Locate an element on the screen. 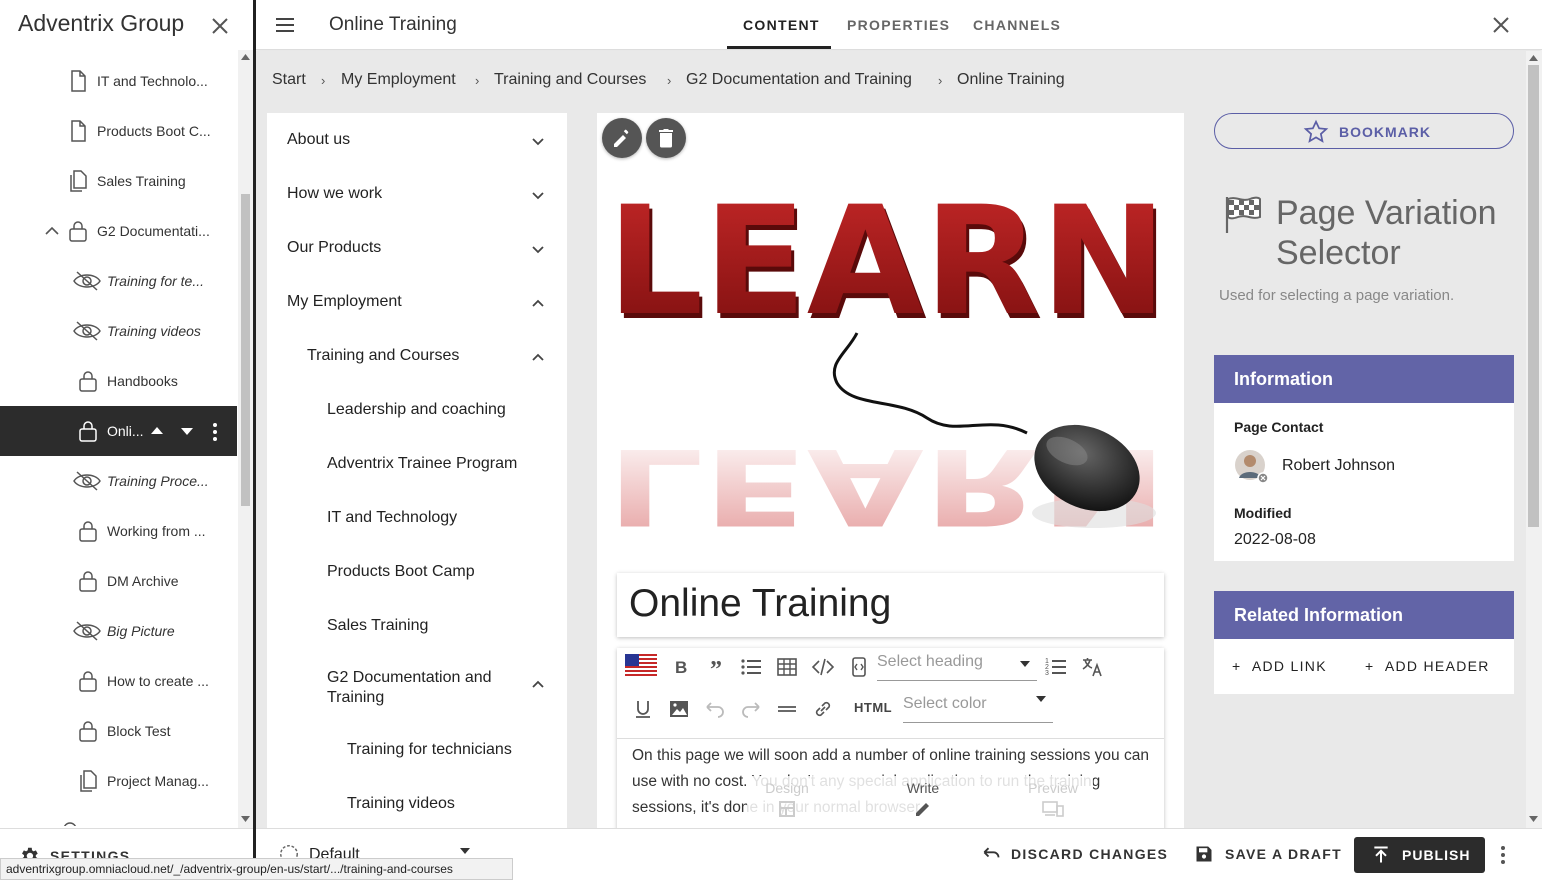 This screenshot has height=880, width=1542. color-select: Select color is located at coordinates (978, 709).